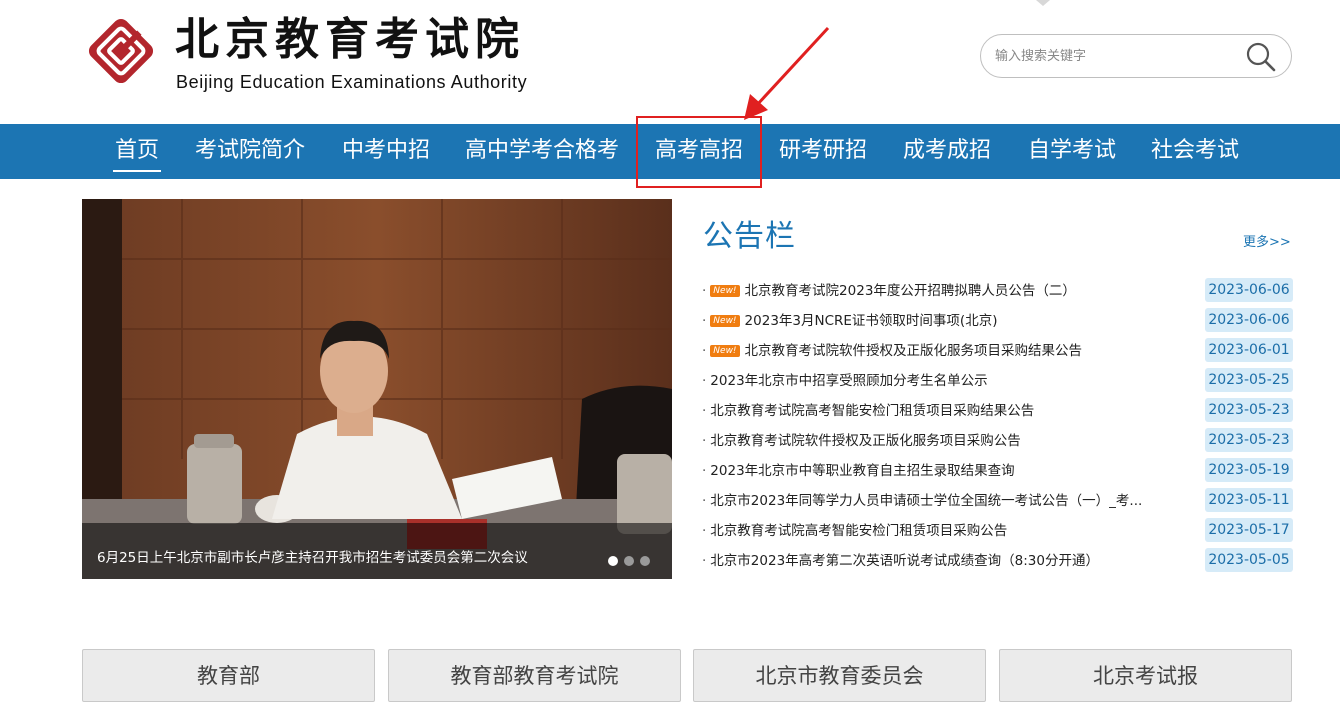 The image size is (1340, 719). I want to click on notice-title-text: 2023年北京市中等职业教育自主招生录取结果查询, so click(862, 471).